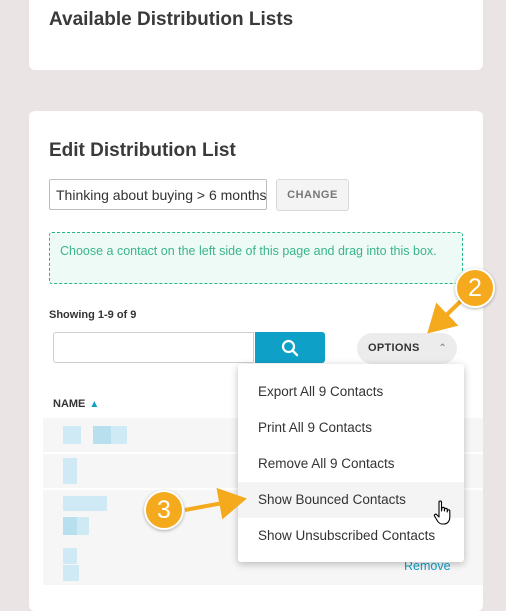 Image resolution: width=506 pixels, height=611 pixels. Describe the element at coordinates (475, 288) in the screenshot. I see `step-2-callout: 2` at that location.